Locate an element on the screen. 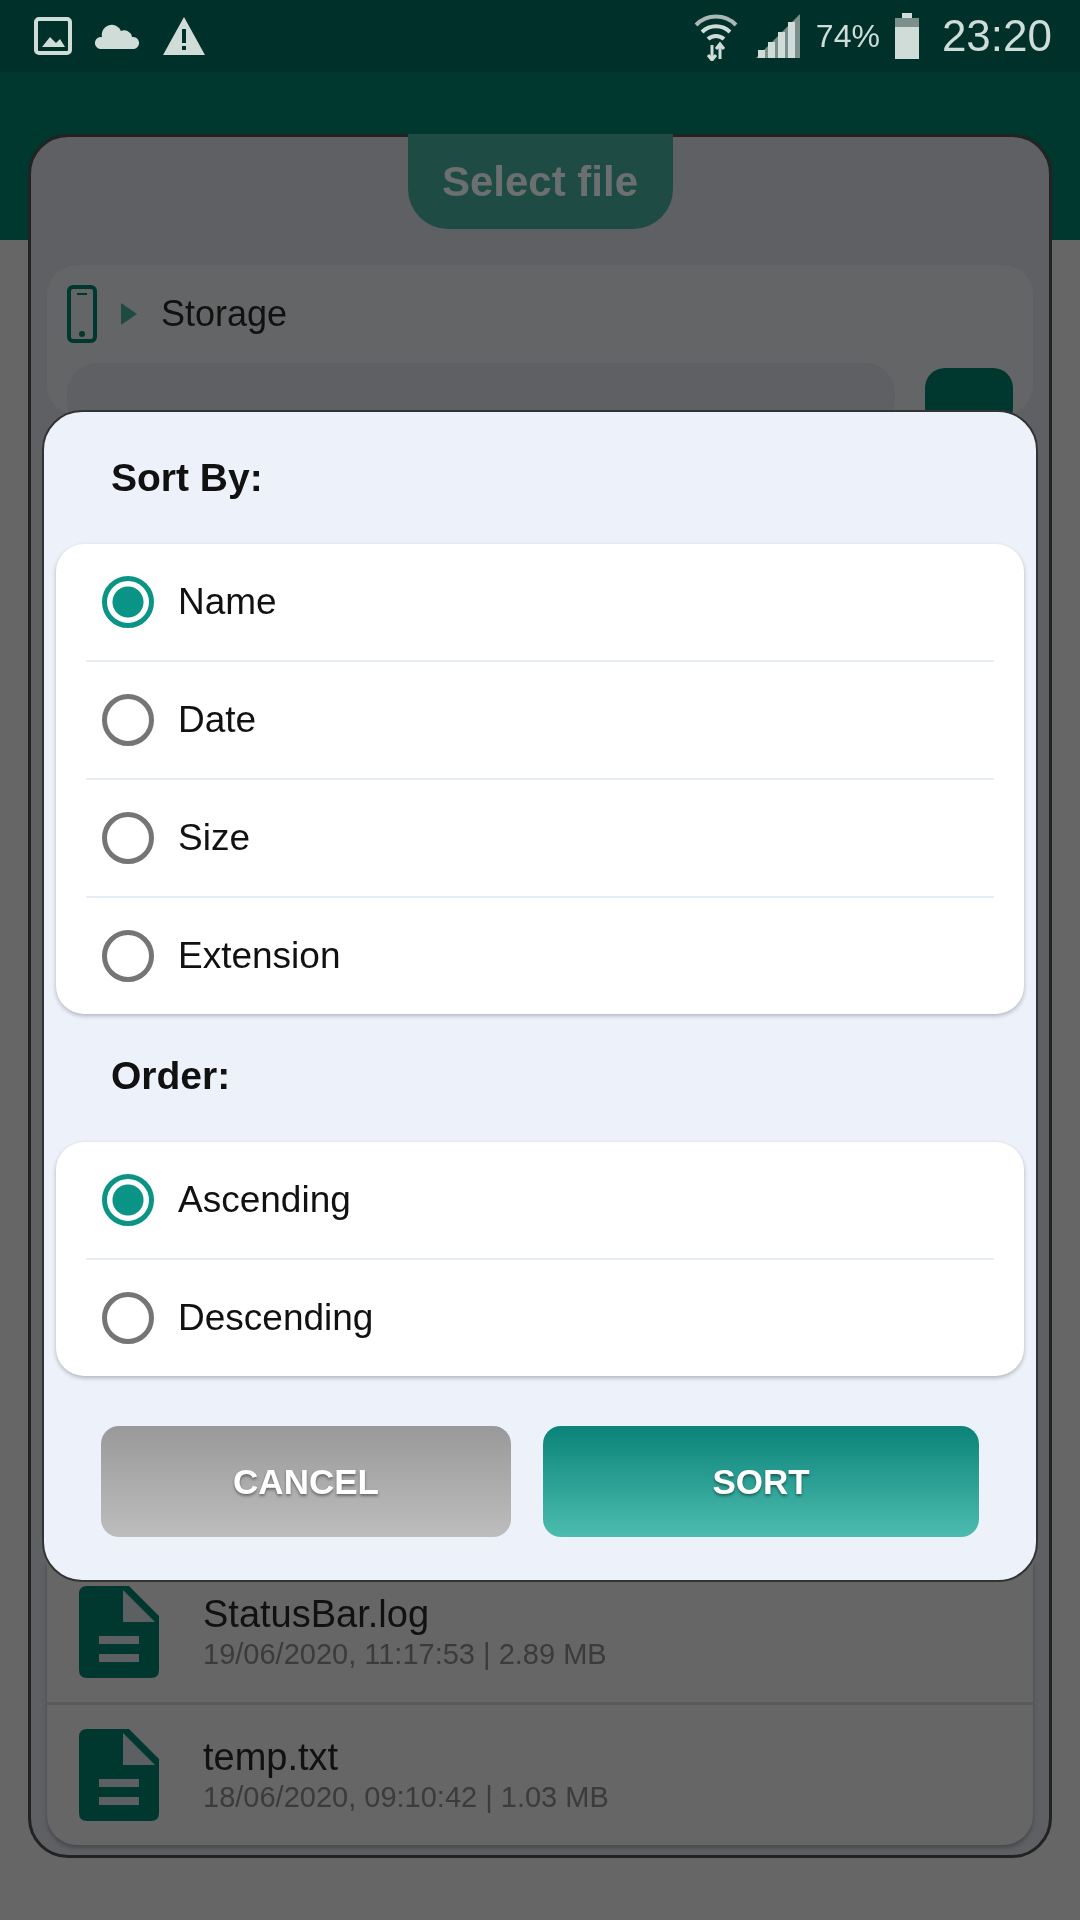 The height and width of the screenshot is (1920, 1080). option-label: Date is located at coordinates (217, 720).